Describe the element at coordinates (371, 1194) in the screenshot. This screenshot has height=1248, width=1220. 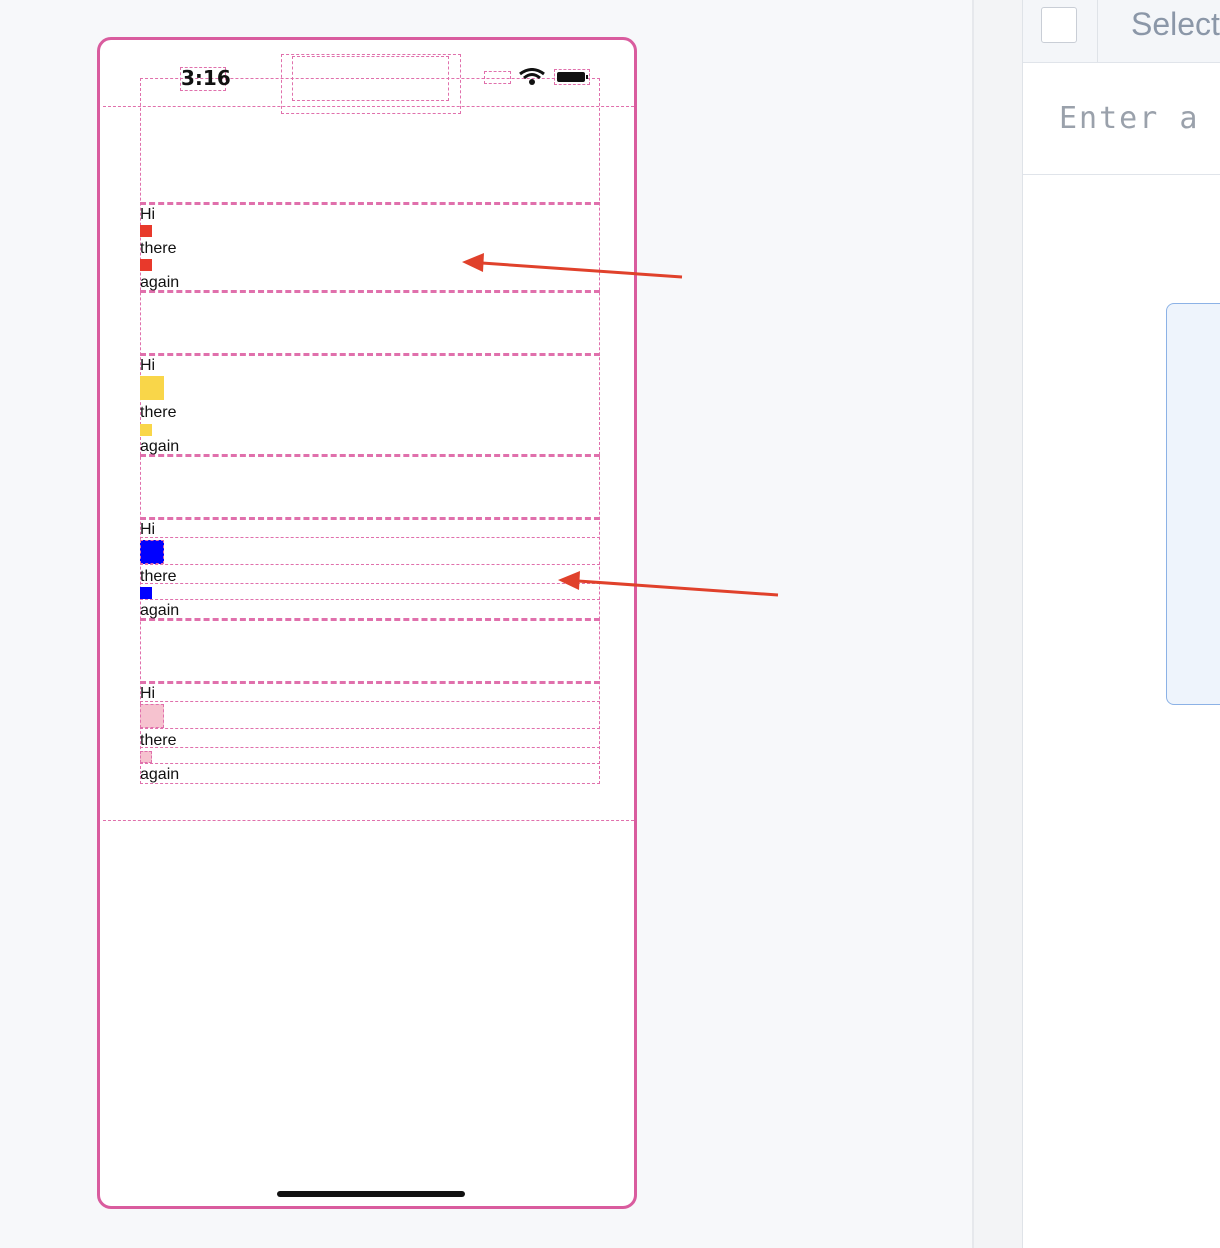
I see `home-indicator` at that location.